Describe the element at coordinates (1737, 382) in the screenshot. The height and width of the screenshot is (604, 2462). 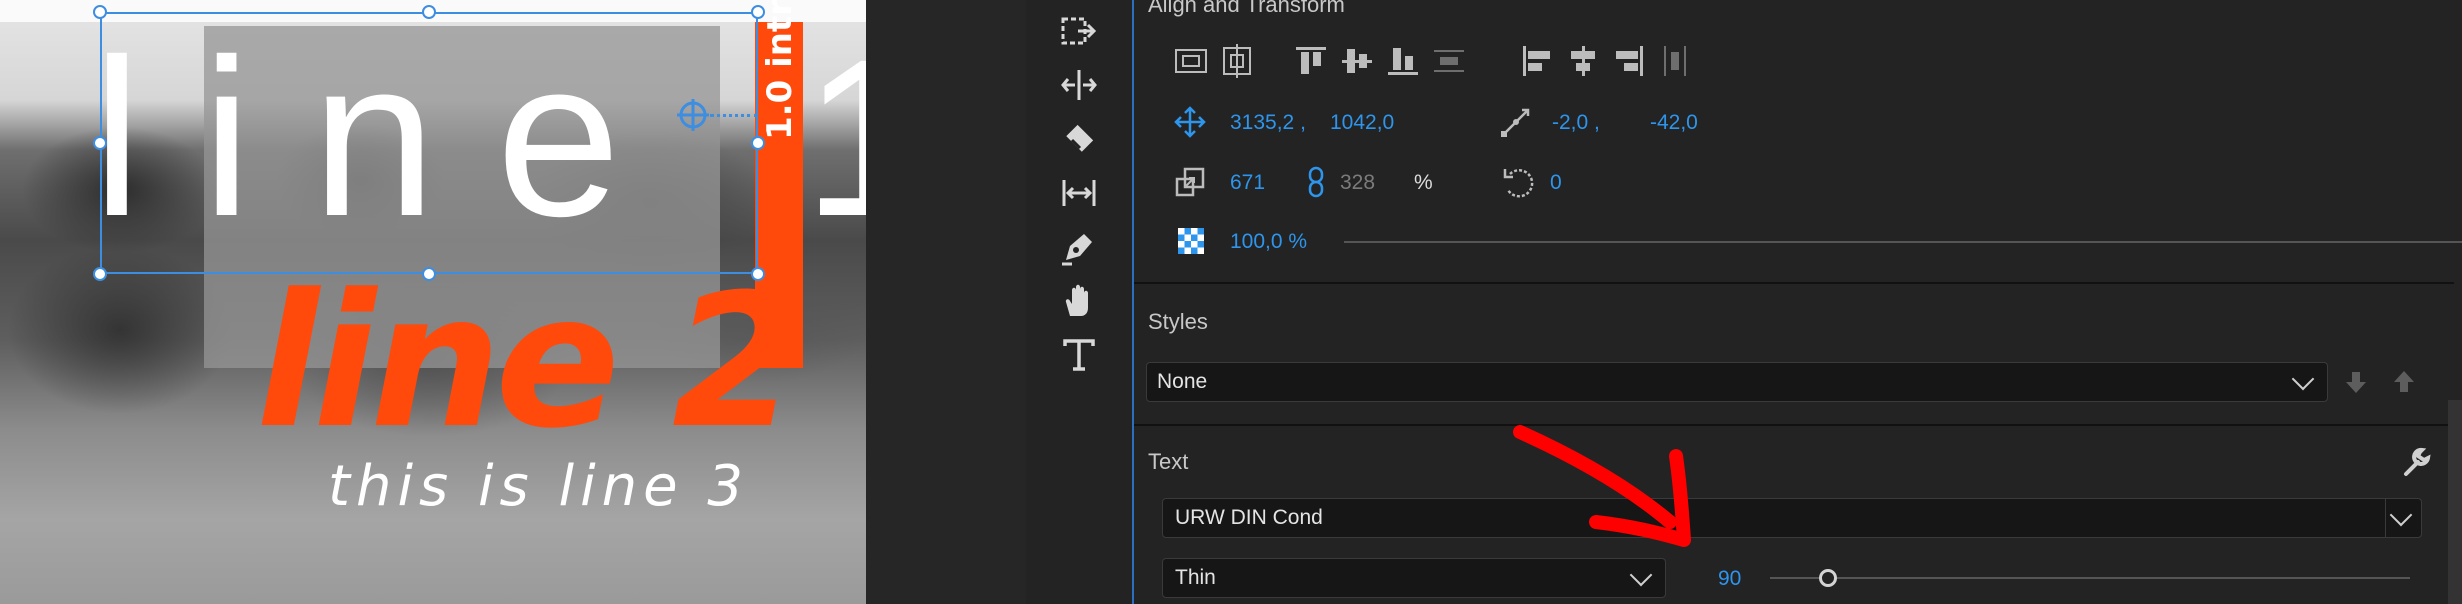
I see `styles-dropdown: None` at that location.